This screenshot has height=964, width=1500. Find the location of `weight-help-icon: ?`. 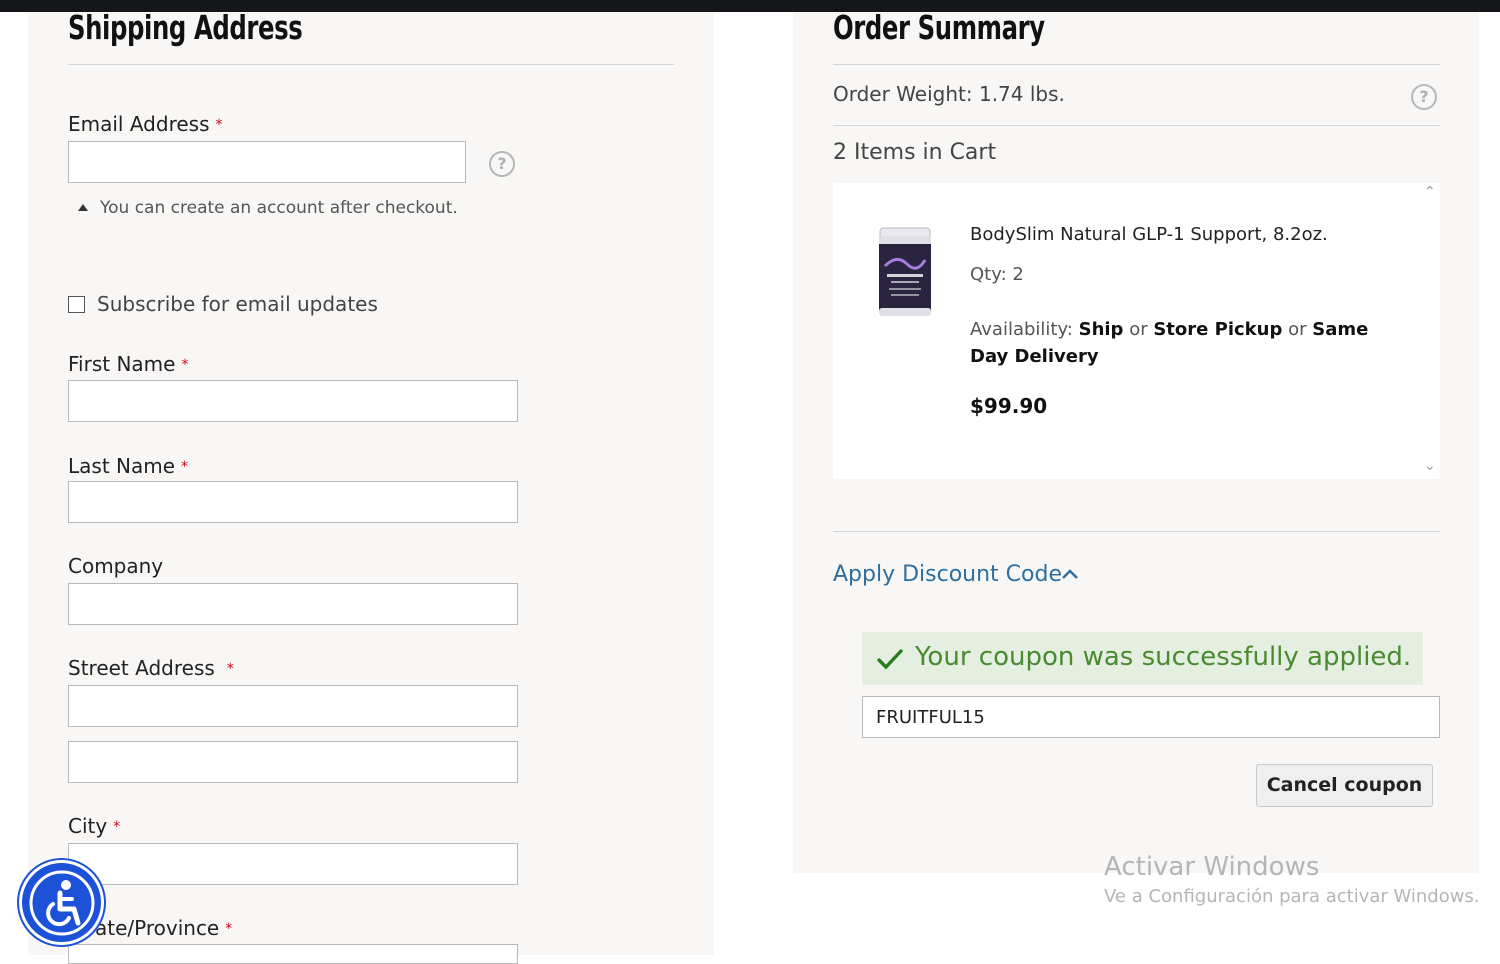

weight-help-icon: ? is located at coordinates (1424, 97).